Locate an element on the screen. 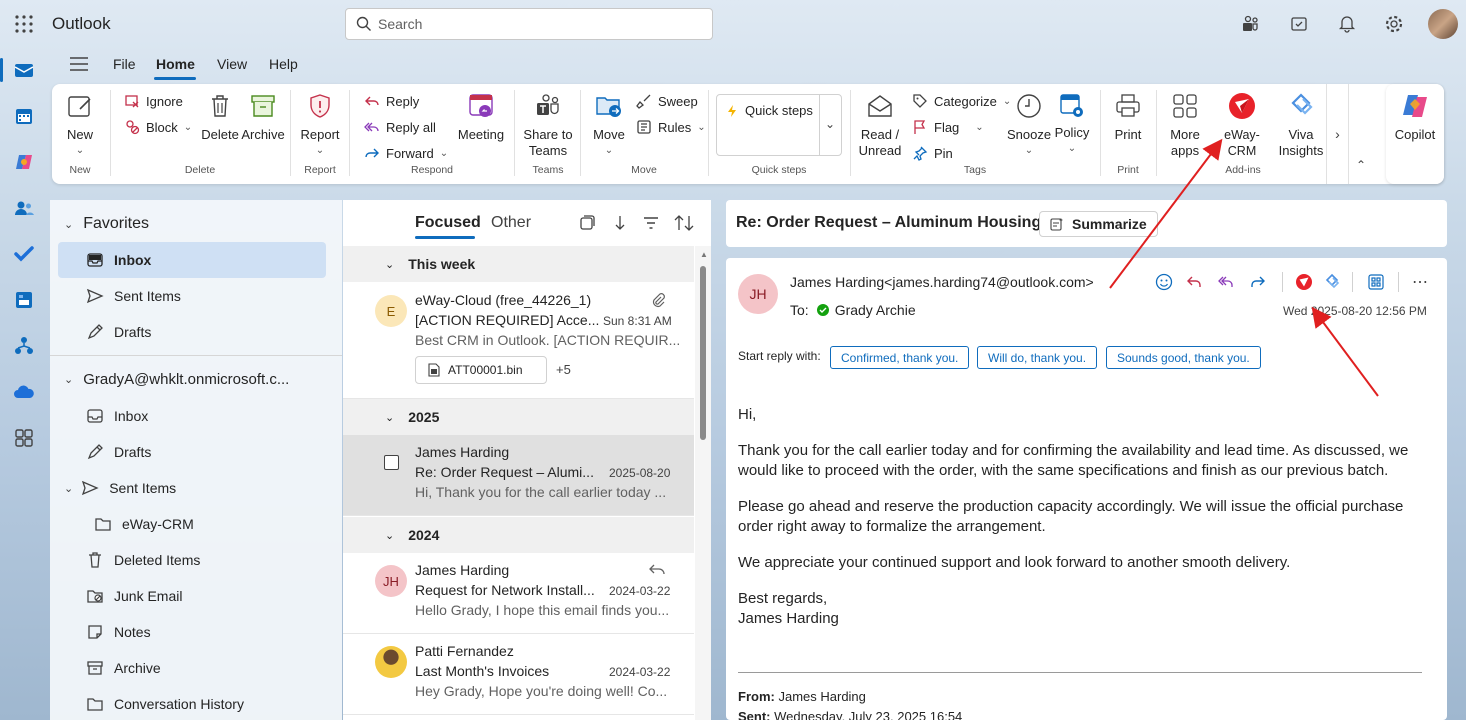 This screenshot has height=720, width=1466. mail-icon is located at coordinates (24, 70).